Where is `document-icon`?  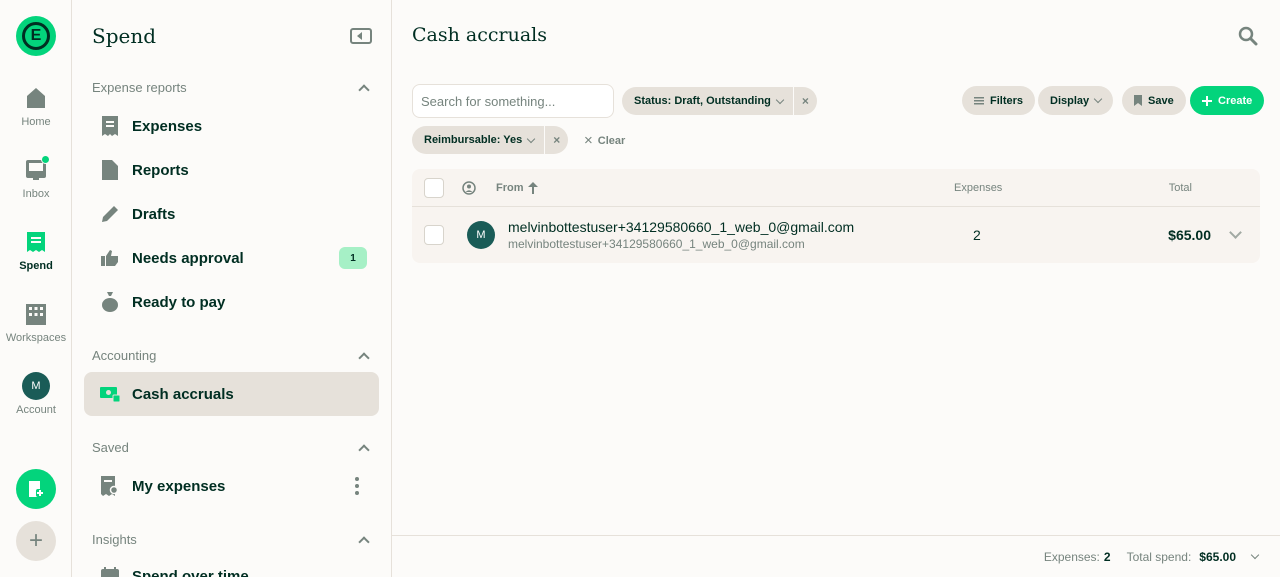
document-icon is located at coordinates (110, 170).